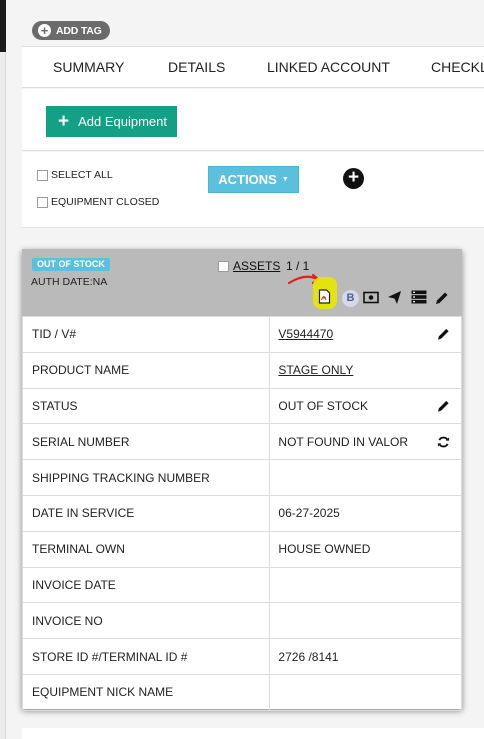 This screenshot has height=739, width=484. I want to click on row-label: INVOICE DATE, so click(146, 585).